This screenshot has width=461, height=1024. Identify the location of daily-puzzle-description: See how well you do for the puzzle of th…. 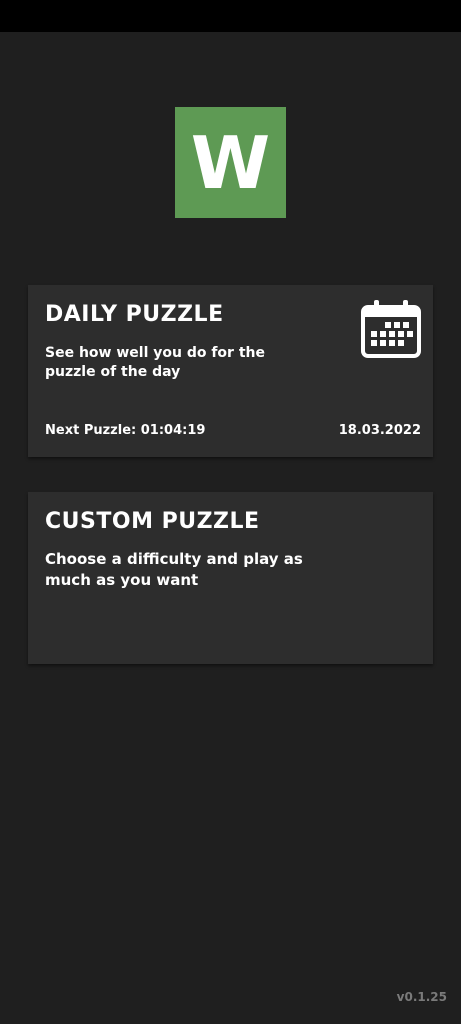
(155, 362).